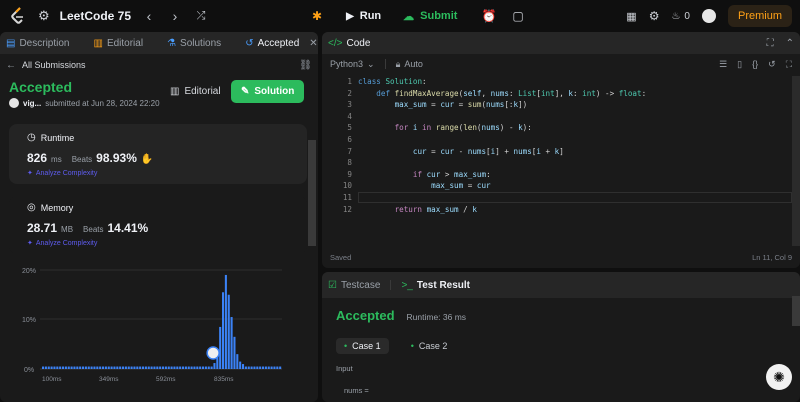  Describe the element at coordinates (349, 43) in the screenshot. I see `tab-code: </> Code` at that location.